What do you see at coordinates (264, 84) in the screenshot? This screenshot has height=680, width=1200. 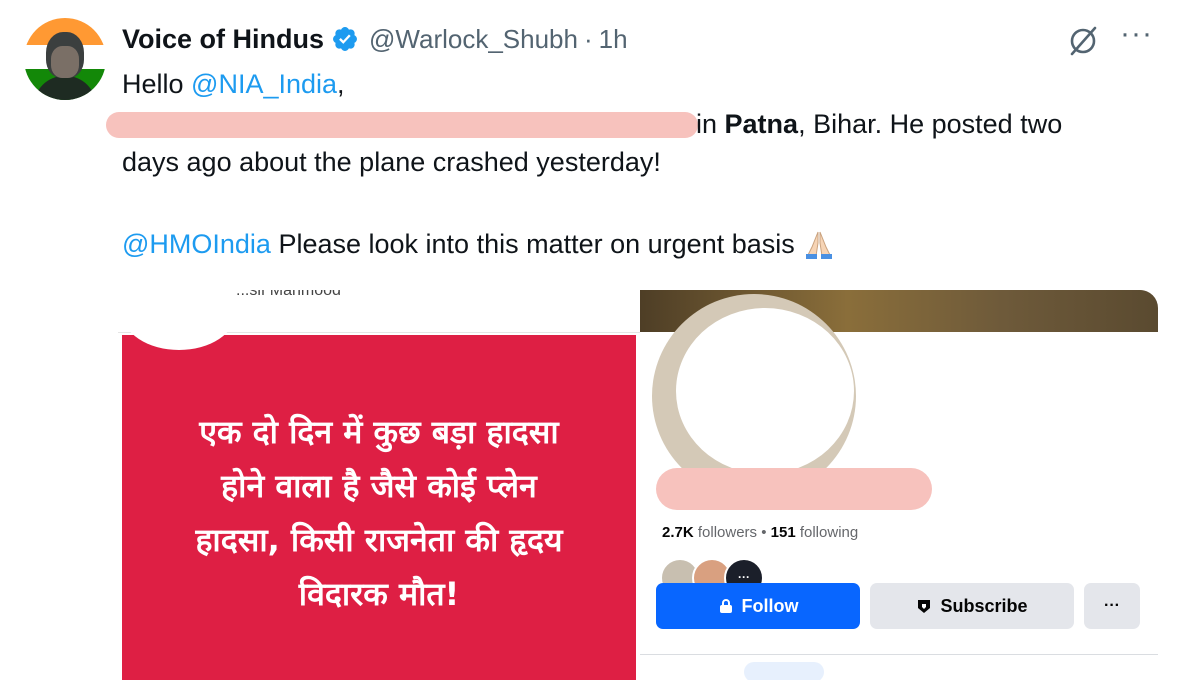 I see `mention-nia-link: @NIA_India` at bounding box center [264, 84].